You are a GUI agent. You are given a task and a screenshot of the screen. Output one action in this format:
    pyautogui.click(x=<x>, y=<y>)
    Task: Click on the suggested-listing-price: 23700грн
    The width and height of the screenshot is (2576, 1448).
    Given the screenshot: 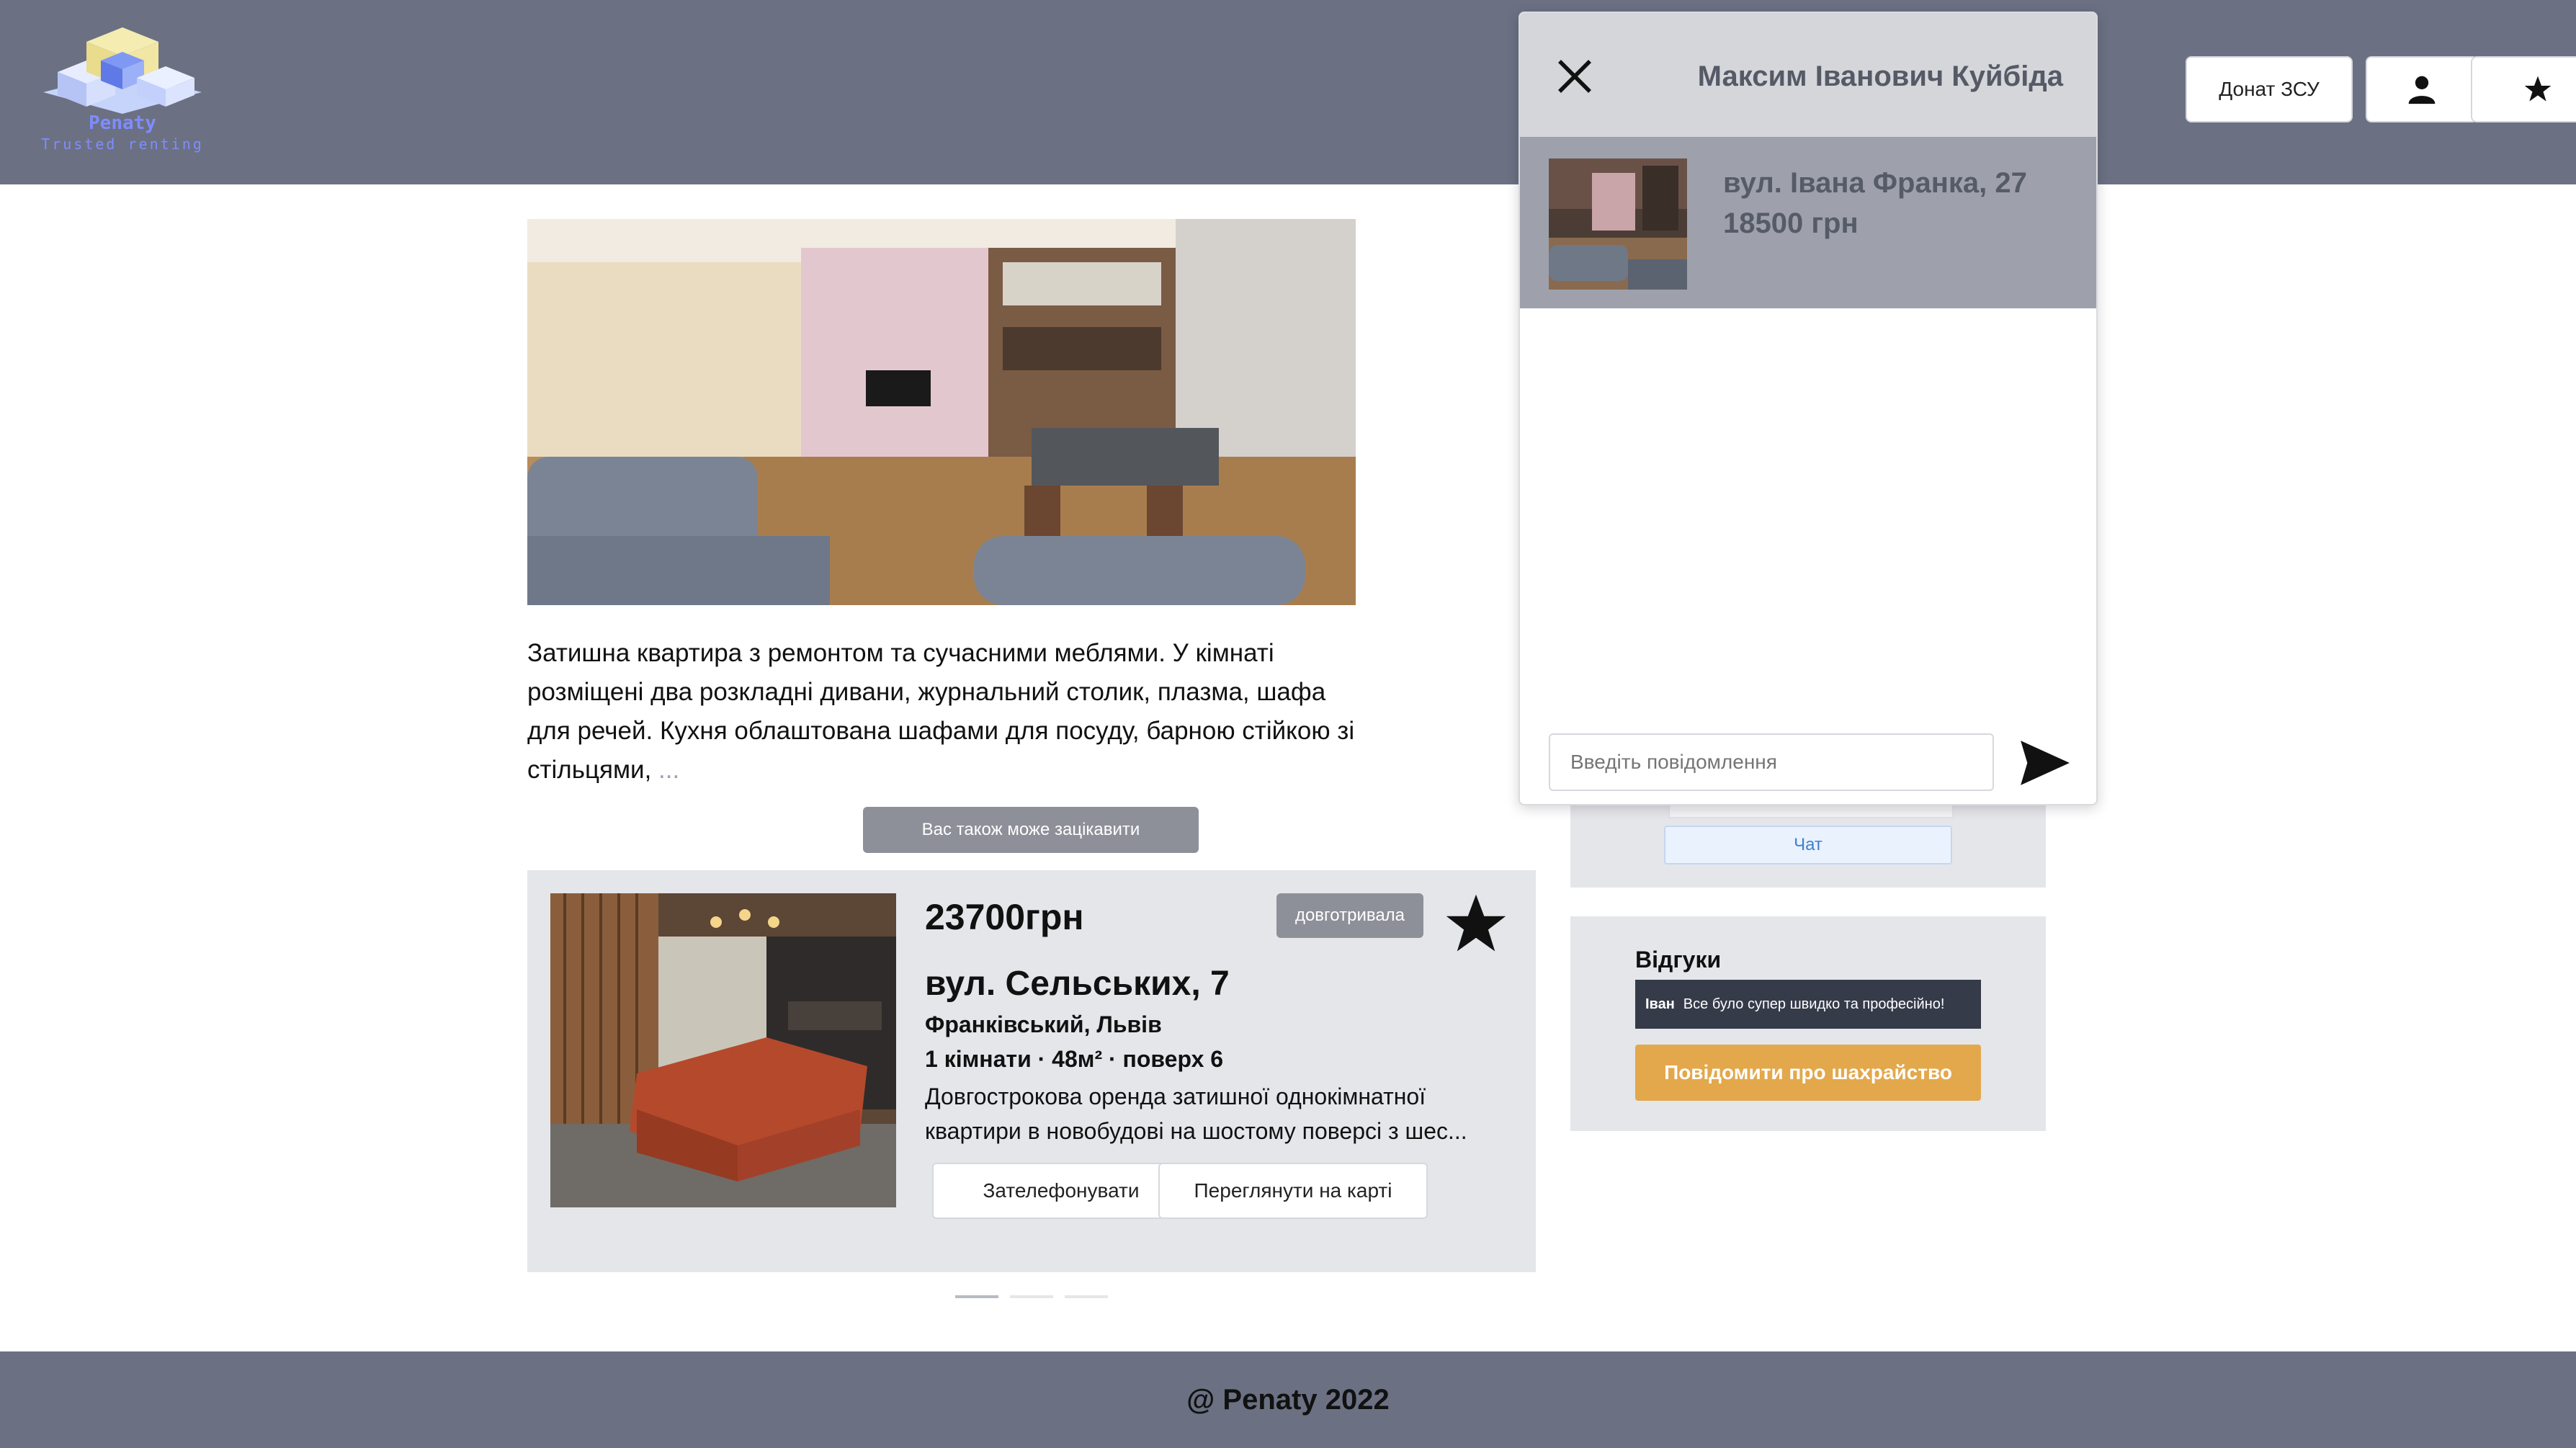 What is the action you would take?
    pyautogui.click(x=1004, y=917)
    